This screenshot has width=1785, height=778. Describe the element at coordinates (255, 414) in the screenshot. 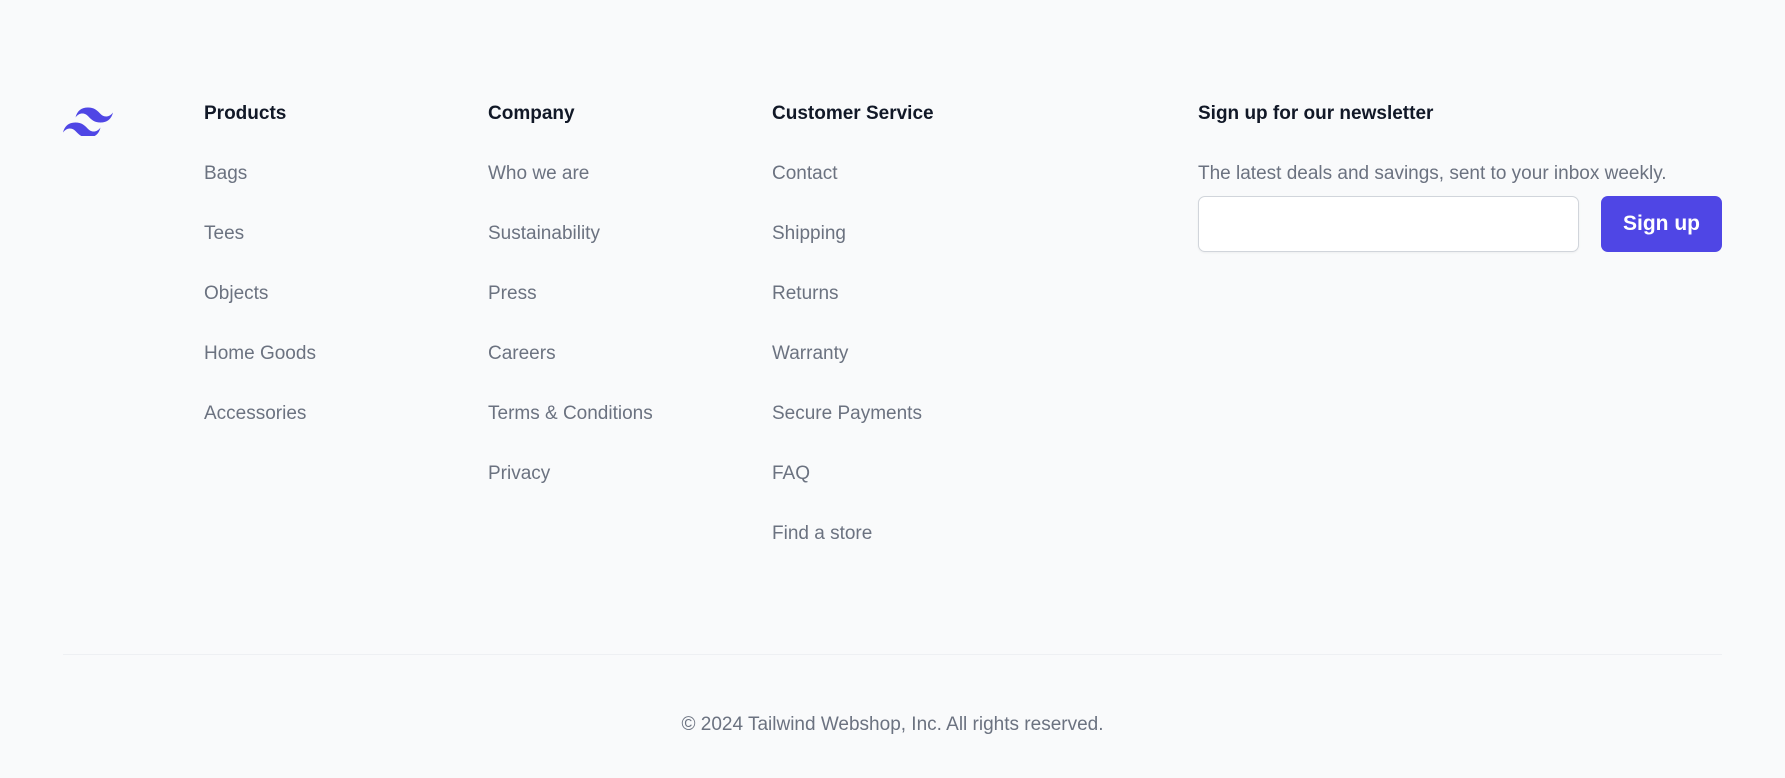

I see `link-accessories: Accessories` at that location.